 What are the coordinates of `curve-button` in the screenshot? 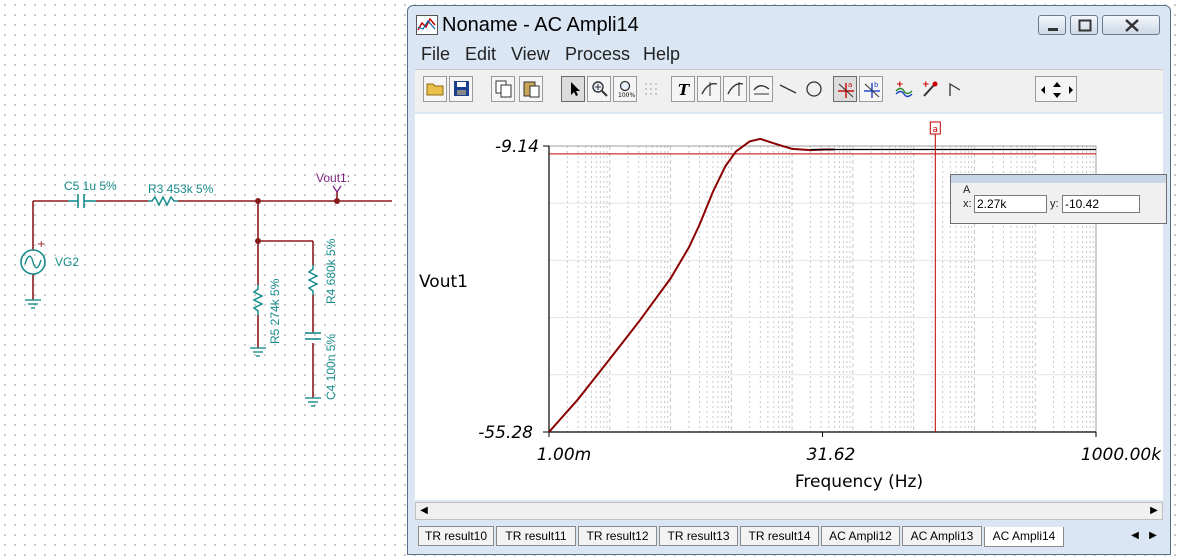 It's located at (761, 89).